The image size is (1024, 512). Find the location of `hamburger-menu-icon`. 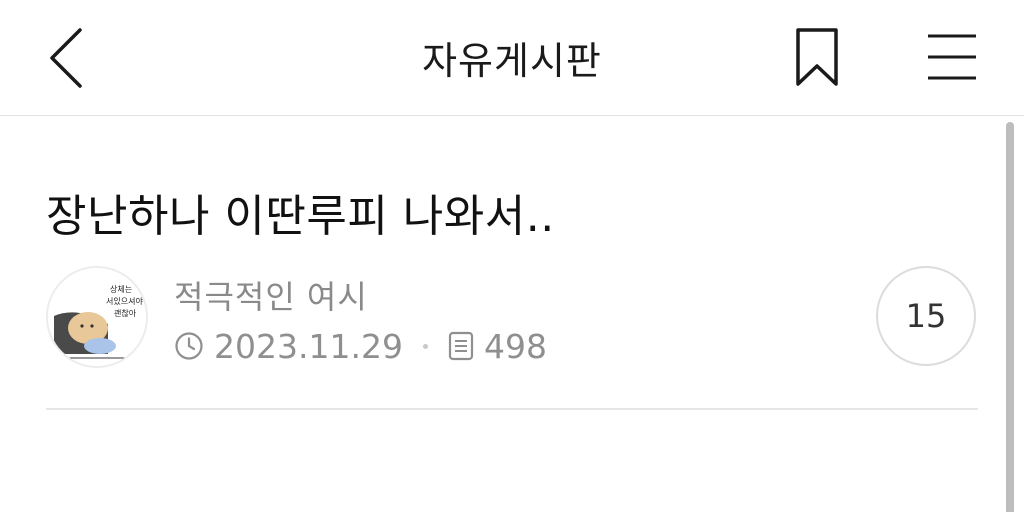

hamburger-menu-icon is located at coordinates (952, 57).